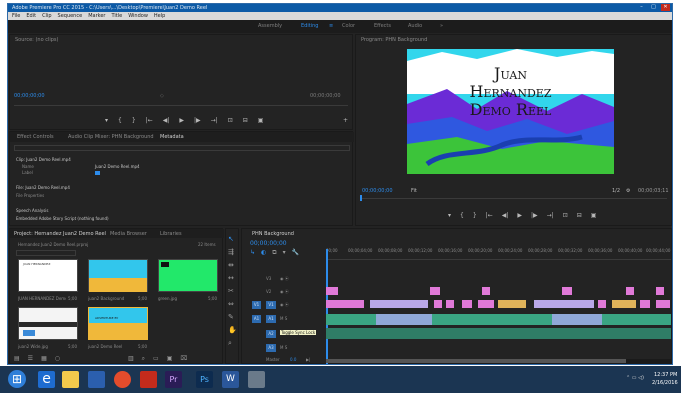 The height and width of the screenshot is (393, 681). What do you see at coordinates (44, 358) in the screenshot?
I see `icon-view-icon: ▦` at bounding box center [44, 358].